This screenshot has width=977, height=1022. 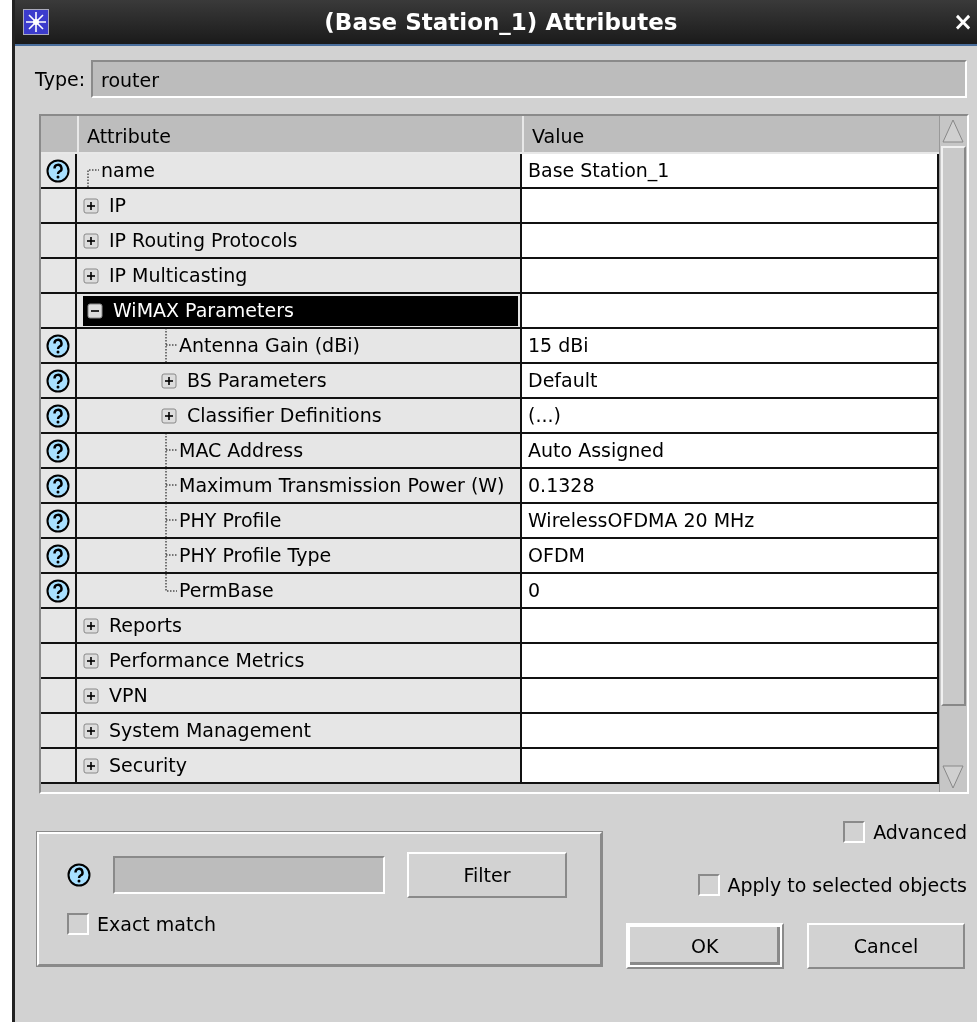 I want to click on tree-item: IP, so click(x=118, y=205).